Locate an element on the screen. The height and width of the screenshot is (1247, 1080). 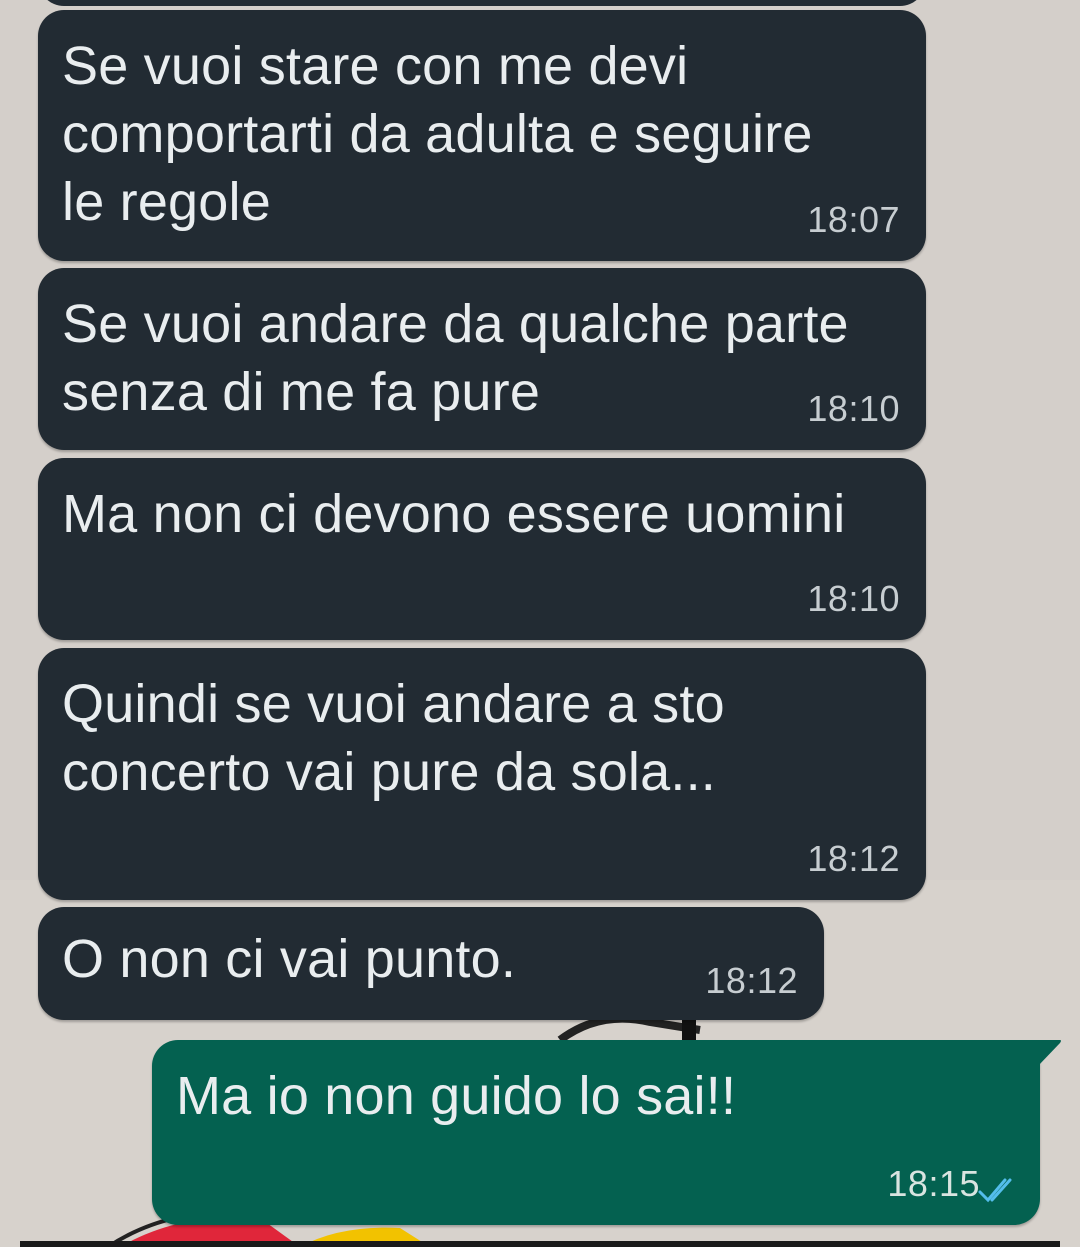
message-text: O non ci vai punto. is located at coordinates (289, 959).